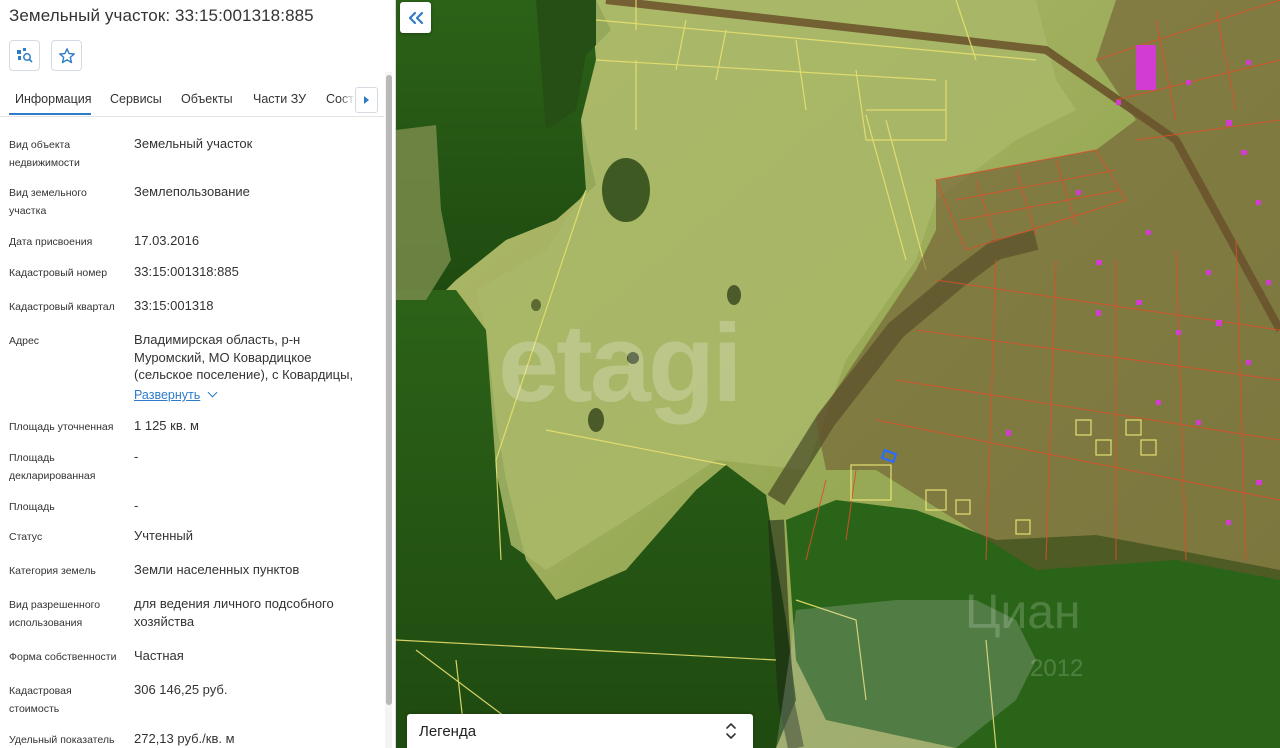 The height and width of the screenshot is (748, 1280). I want to click on label-cadastral-quarter: Кадастровый квартал, so click(62, 307).